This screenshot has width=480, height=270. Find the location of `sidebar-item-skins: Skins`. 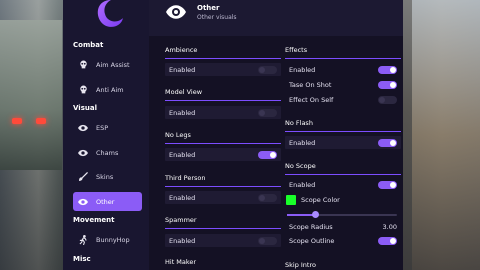

sidebar-item-skins: Skins is located at coordinates (107, 176).